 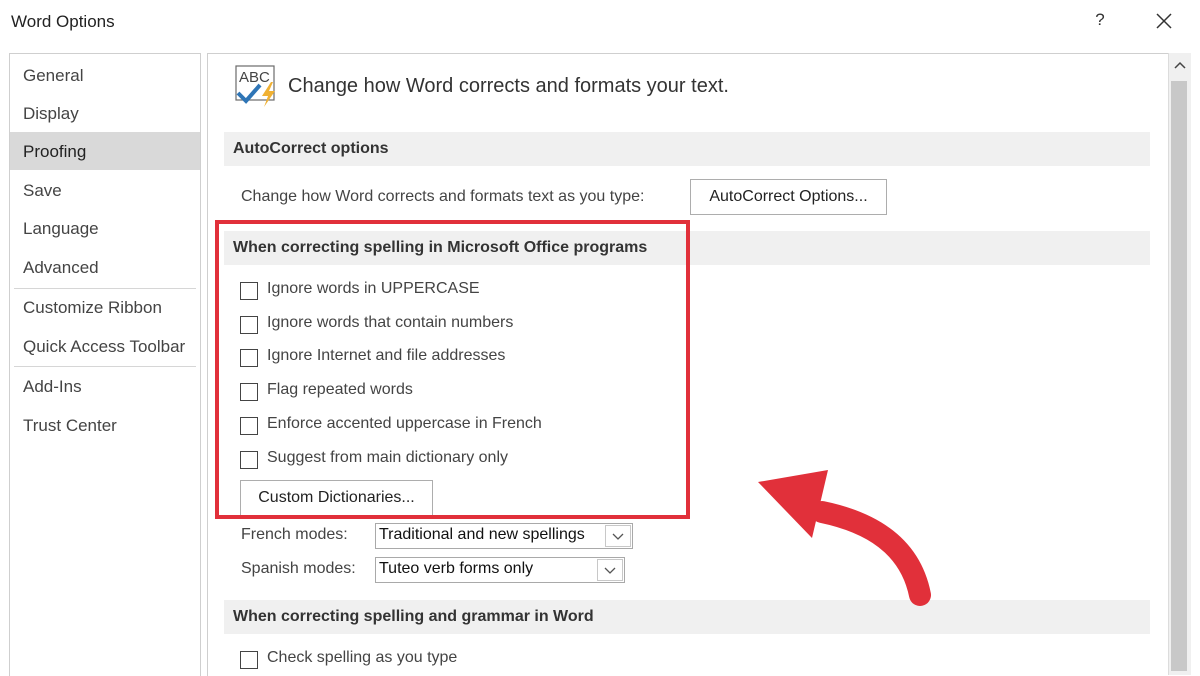 What do you see at coordinates (600, 22) in the screenshot?
I see `title-bar: Word Options ?` at bounding box center [600, 22].